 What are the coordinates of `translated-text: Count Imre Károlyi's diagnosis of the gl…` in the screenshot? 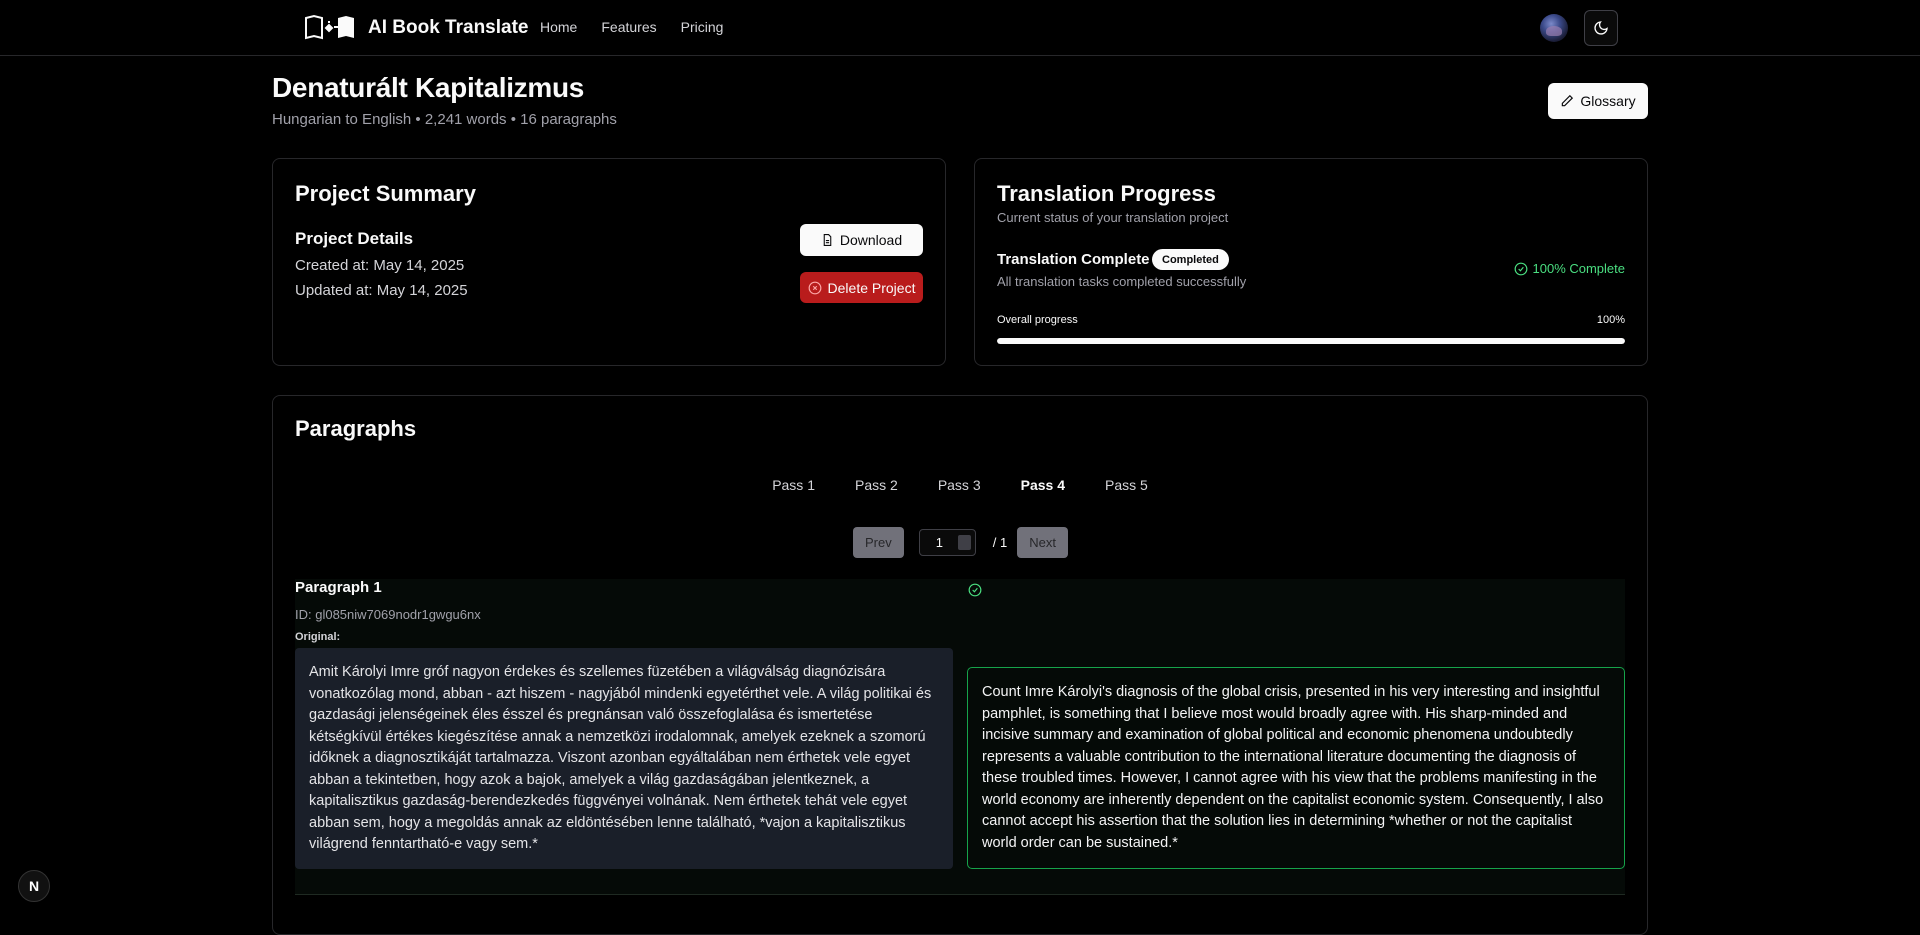 It's located at (1296, 768).